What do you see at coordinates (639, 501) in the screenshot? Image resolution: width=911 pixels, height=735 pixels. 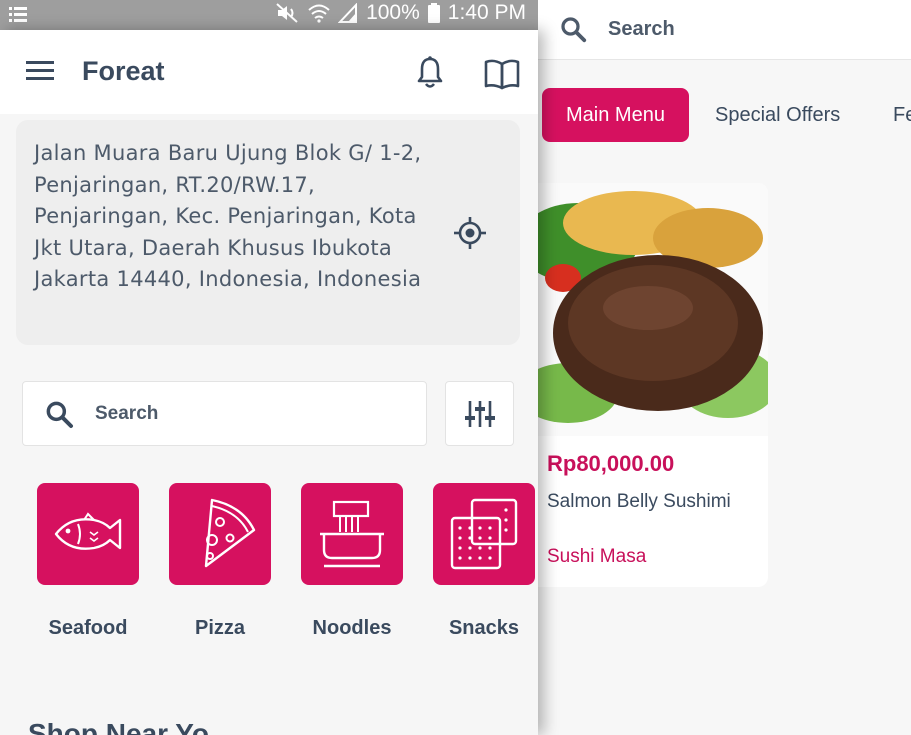 I see `product-name: Salmon Belly Sushimi` at bounding box center [639, 501].